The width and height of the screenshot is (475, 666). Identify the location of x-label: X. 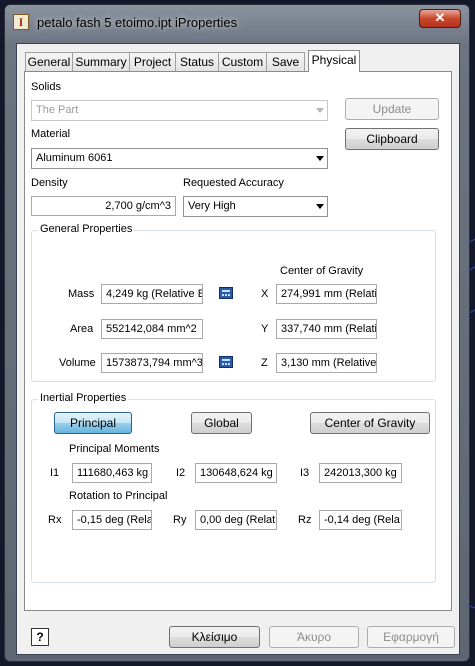
(265, 294).